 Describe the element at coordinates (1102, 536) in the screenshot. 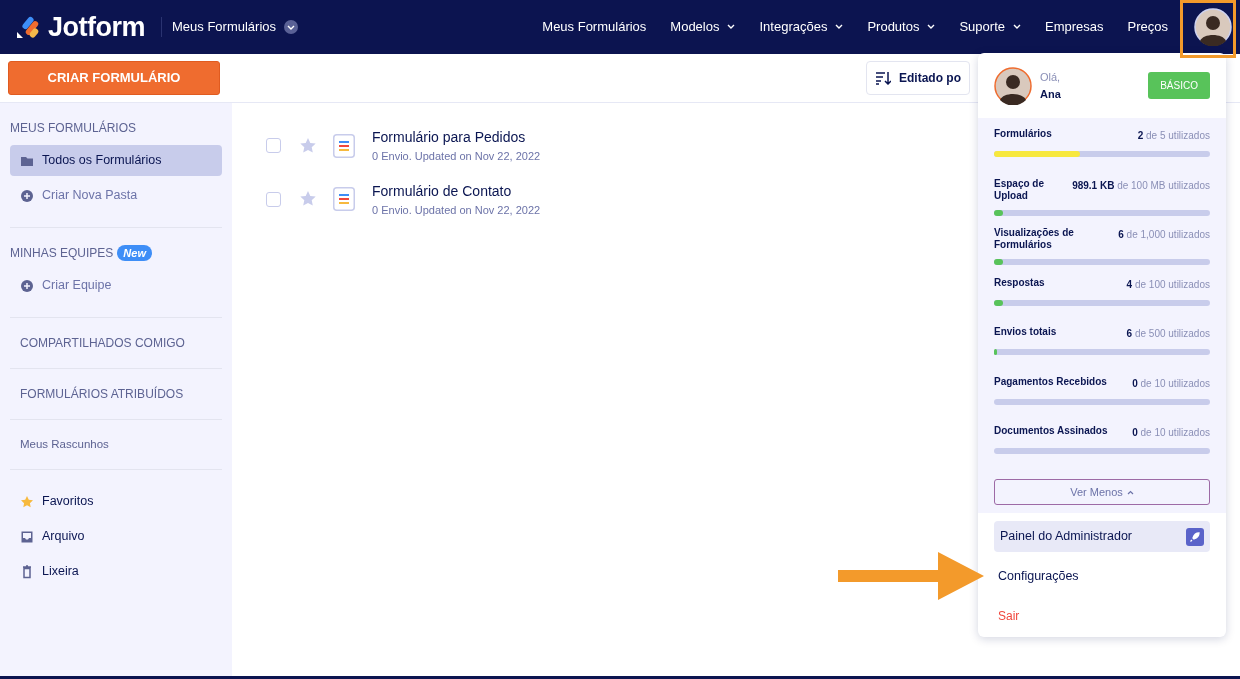

I see `admin-panel-button: Painel do Administrador` at that location.